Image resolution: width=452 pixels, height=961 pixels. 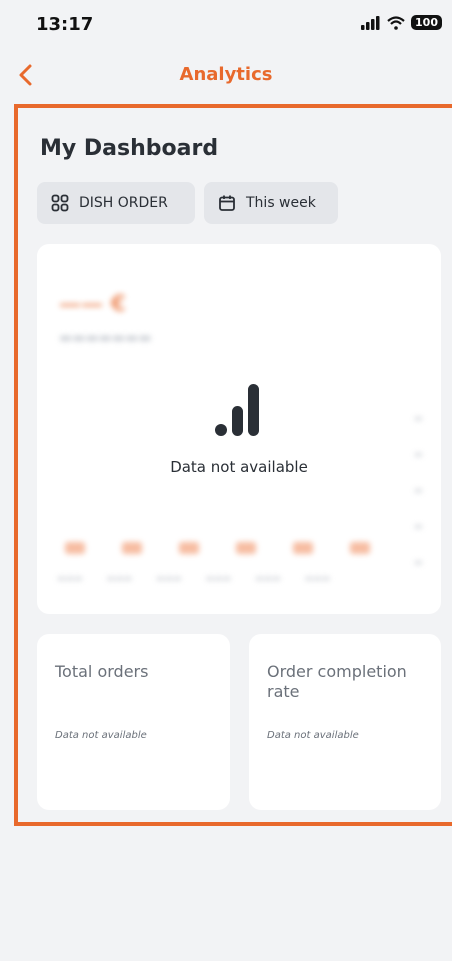 I want to click on page-title: Analytics, so click(x=226, y=74).